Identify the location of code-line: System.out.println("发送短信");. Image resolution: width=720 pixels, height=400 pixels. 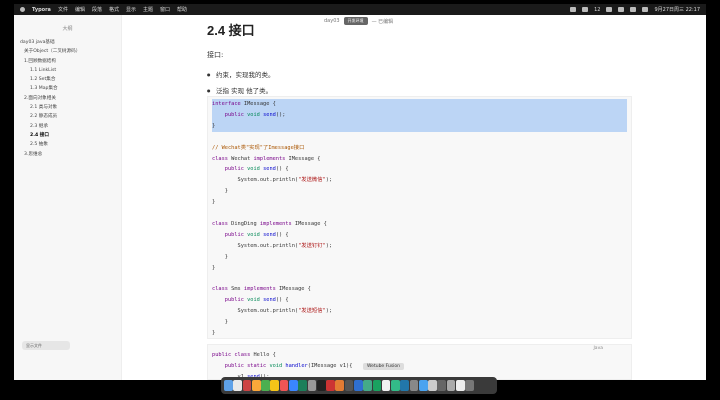
(272, 311).